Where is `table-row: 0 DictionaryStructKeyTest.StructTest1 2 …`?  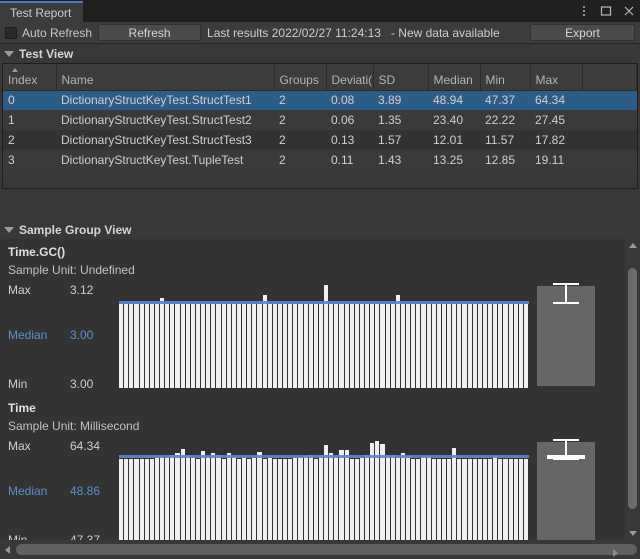
table-row: 0 DictionaryStructKeyTest.StructTest1 2 … is located at coordinates (320, 100).